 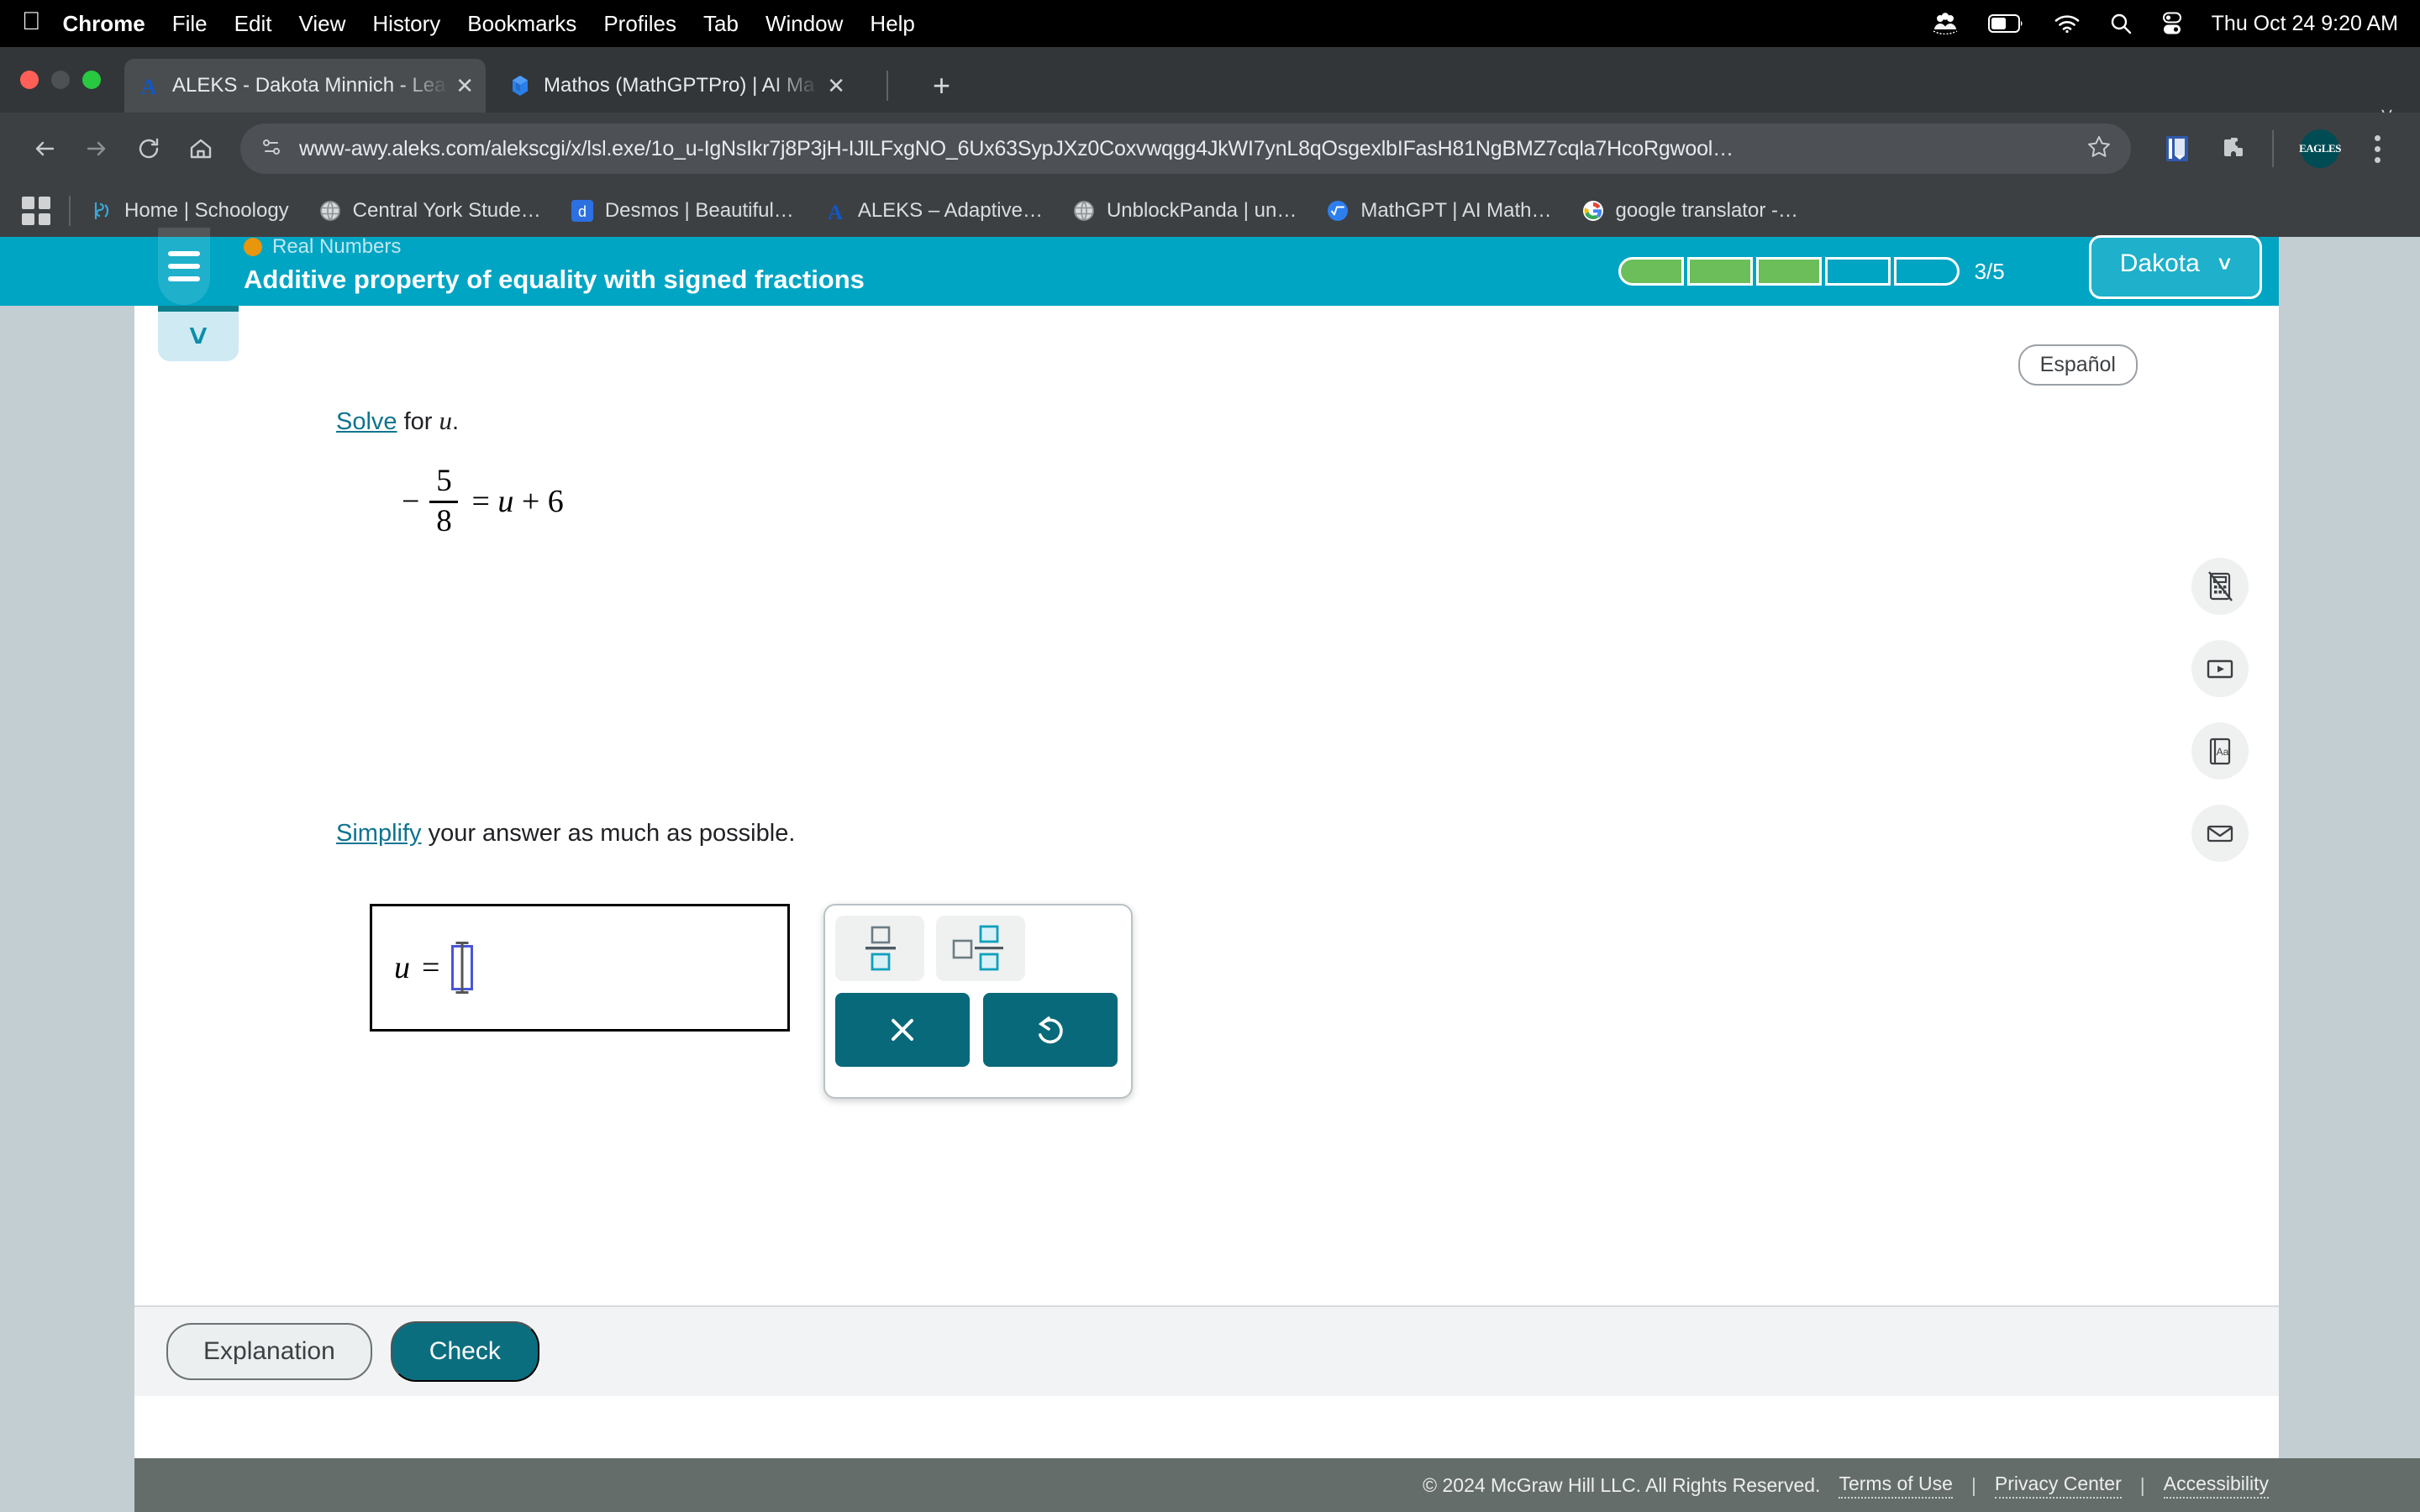 I want to click on check-button: Check, so click(x=465, y=1351).